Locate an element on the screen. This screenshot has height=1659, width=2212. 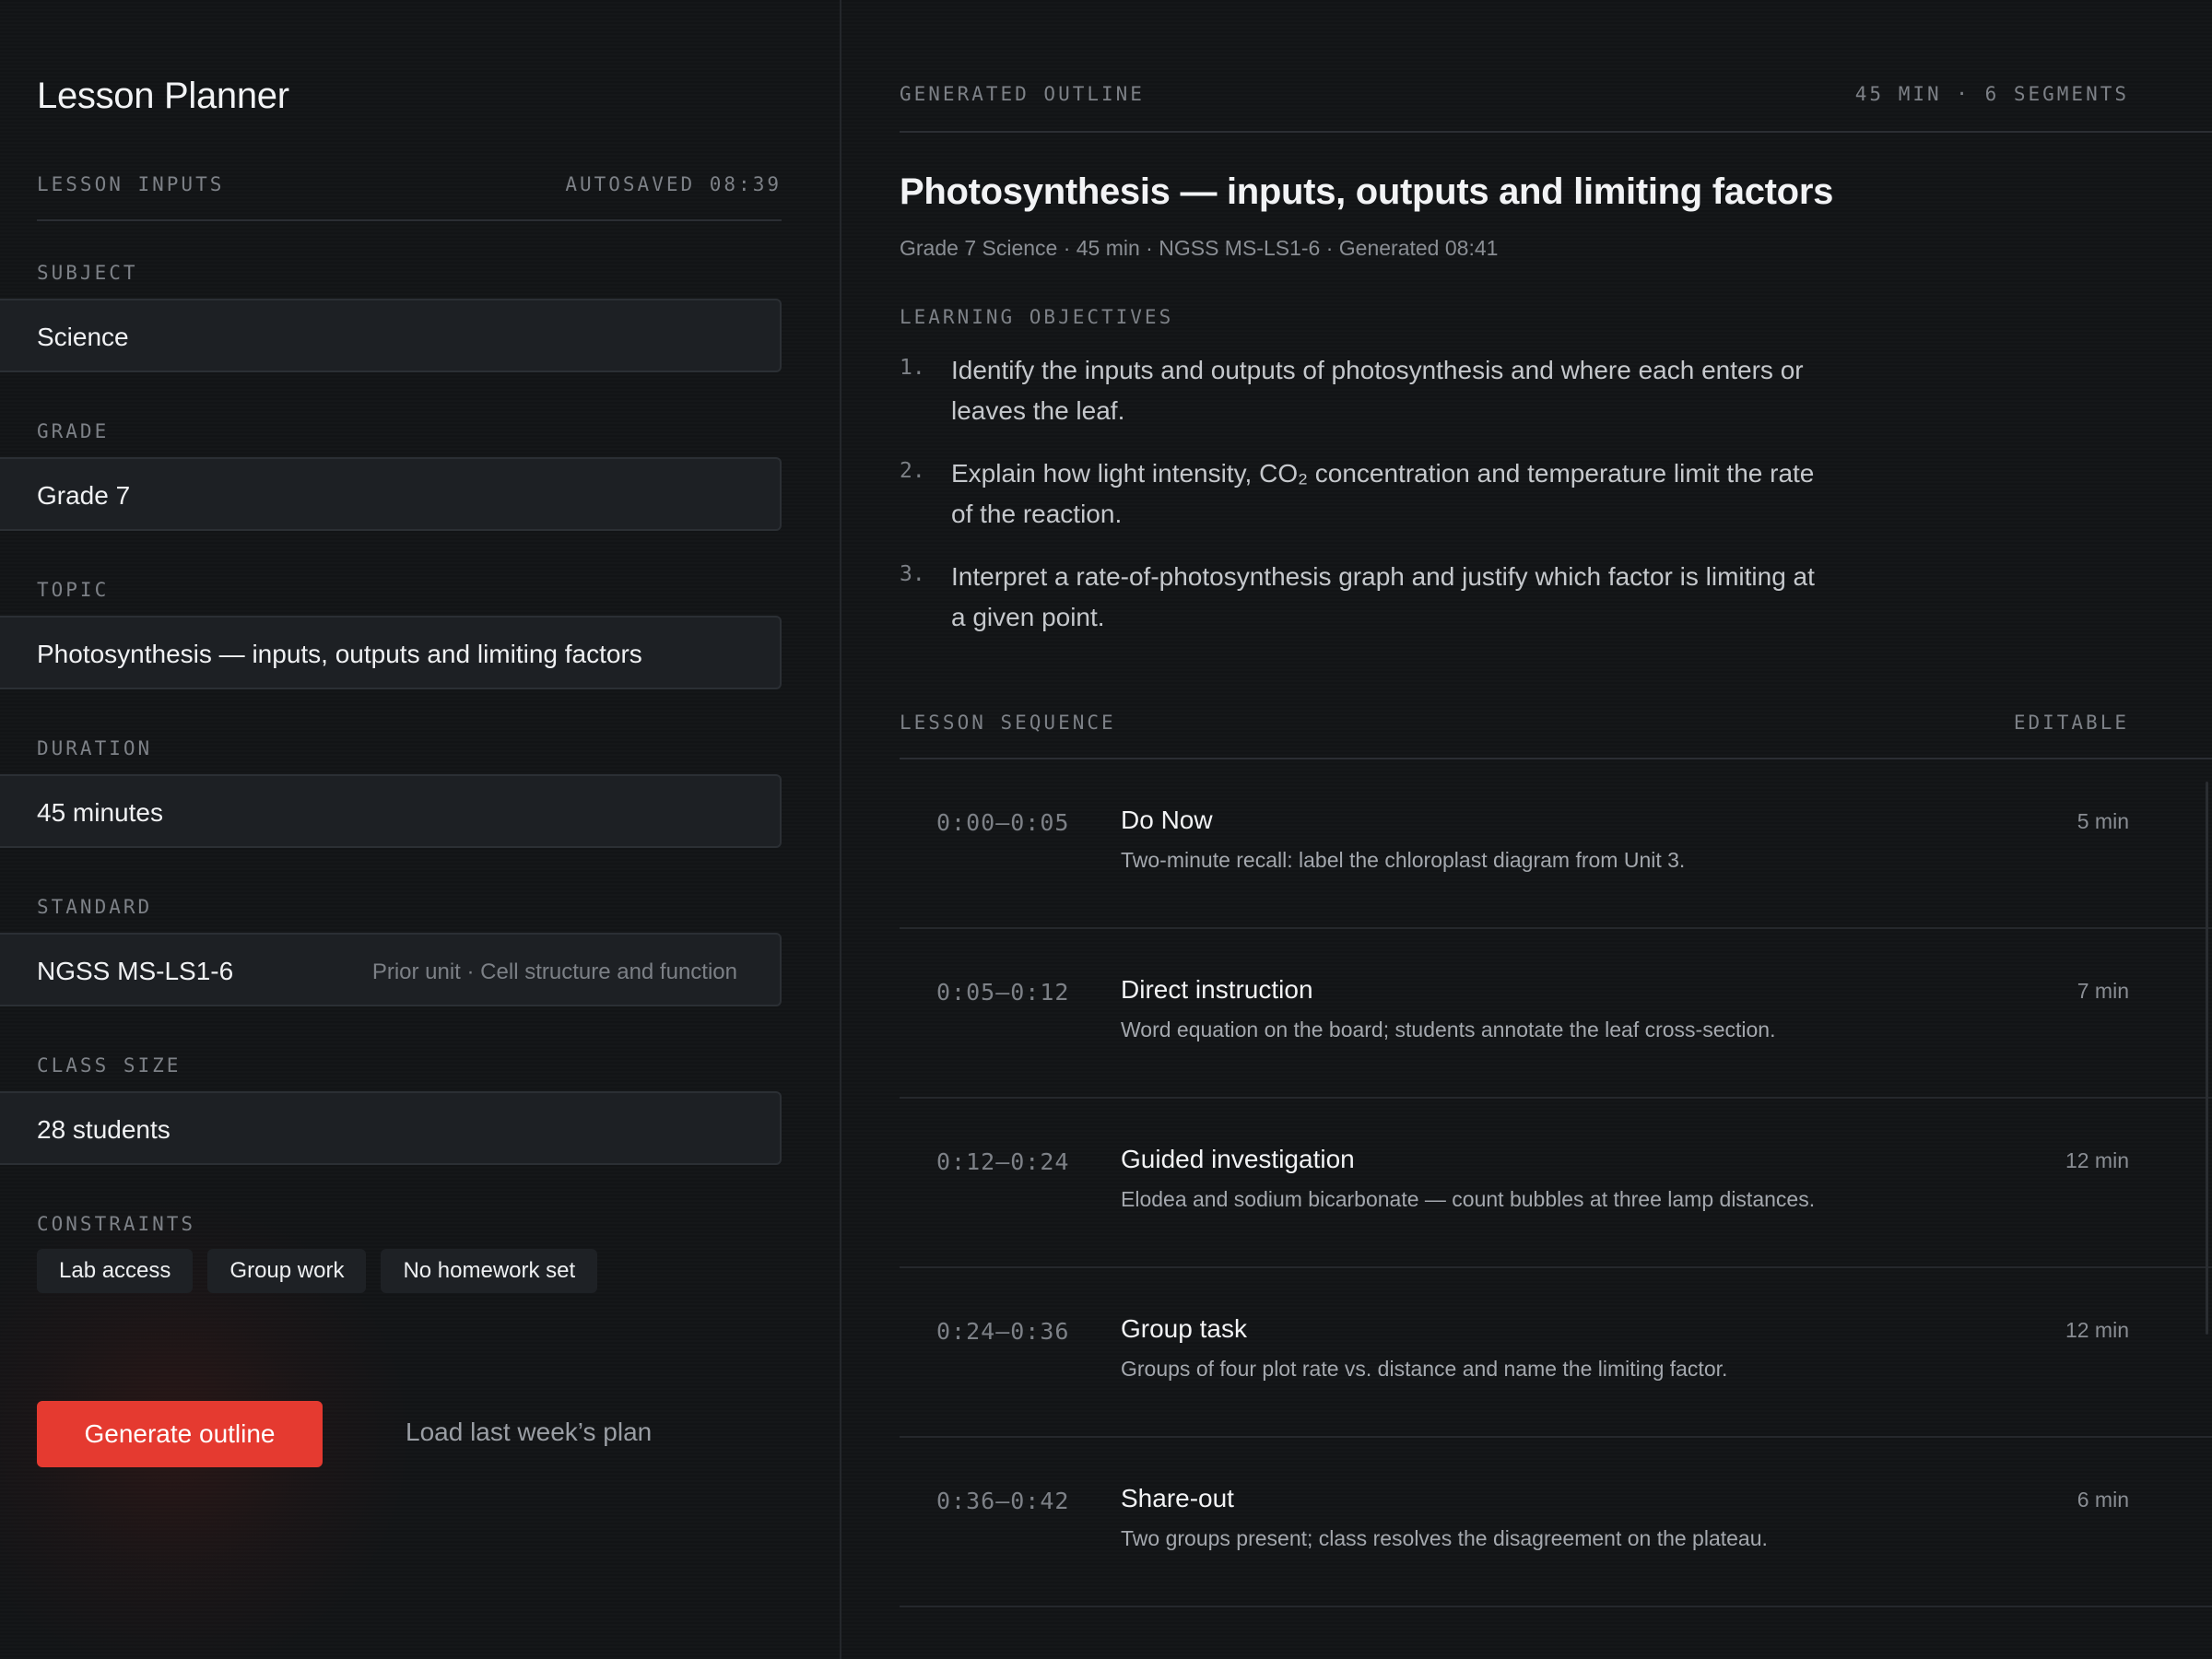
objective-number: 2. is located at coordinates (912, 471).